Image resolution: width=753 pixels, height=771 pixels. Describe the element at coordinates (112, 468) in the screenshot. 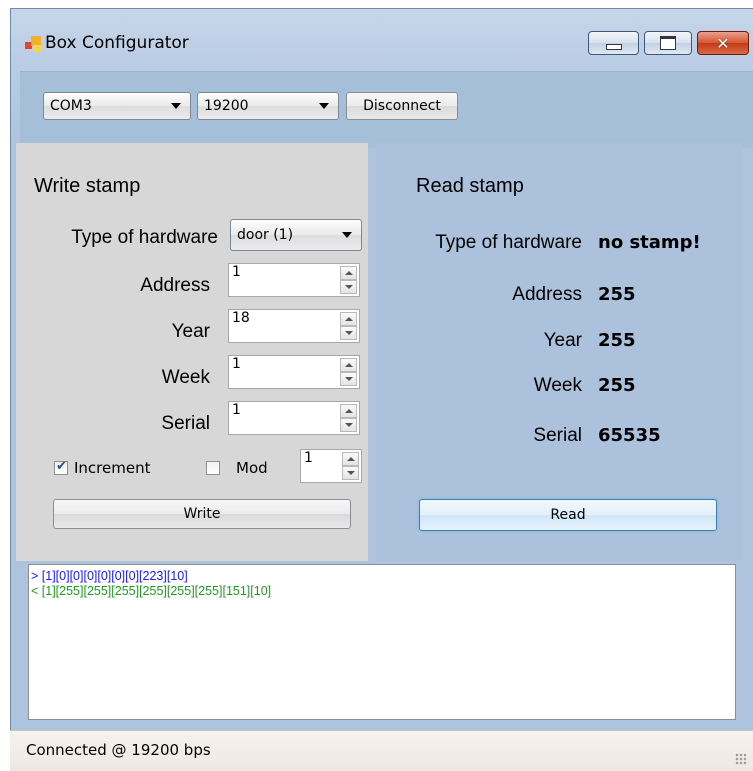

I see `increment-label: Increment` at that location.